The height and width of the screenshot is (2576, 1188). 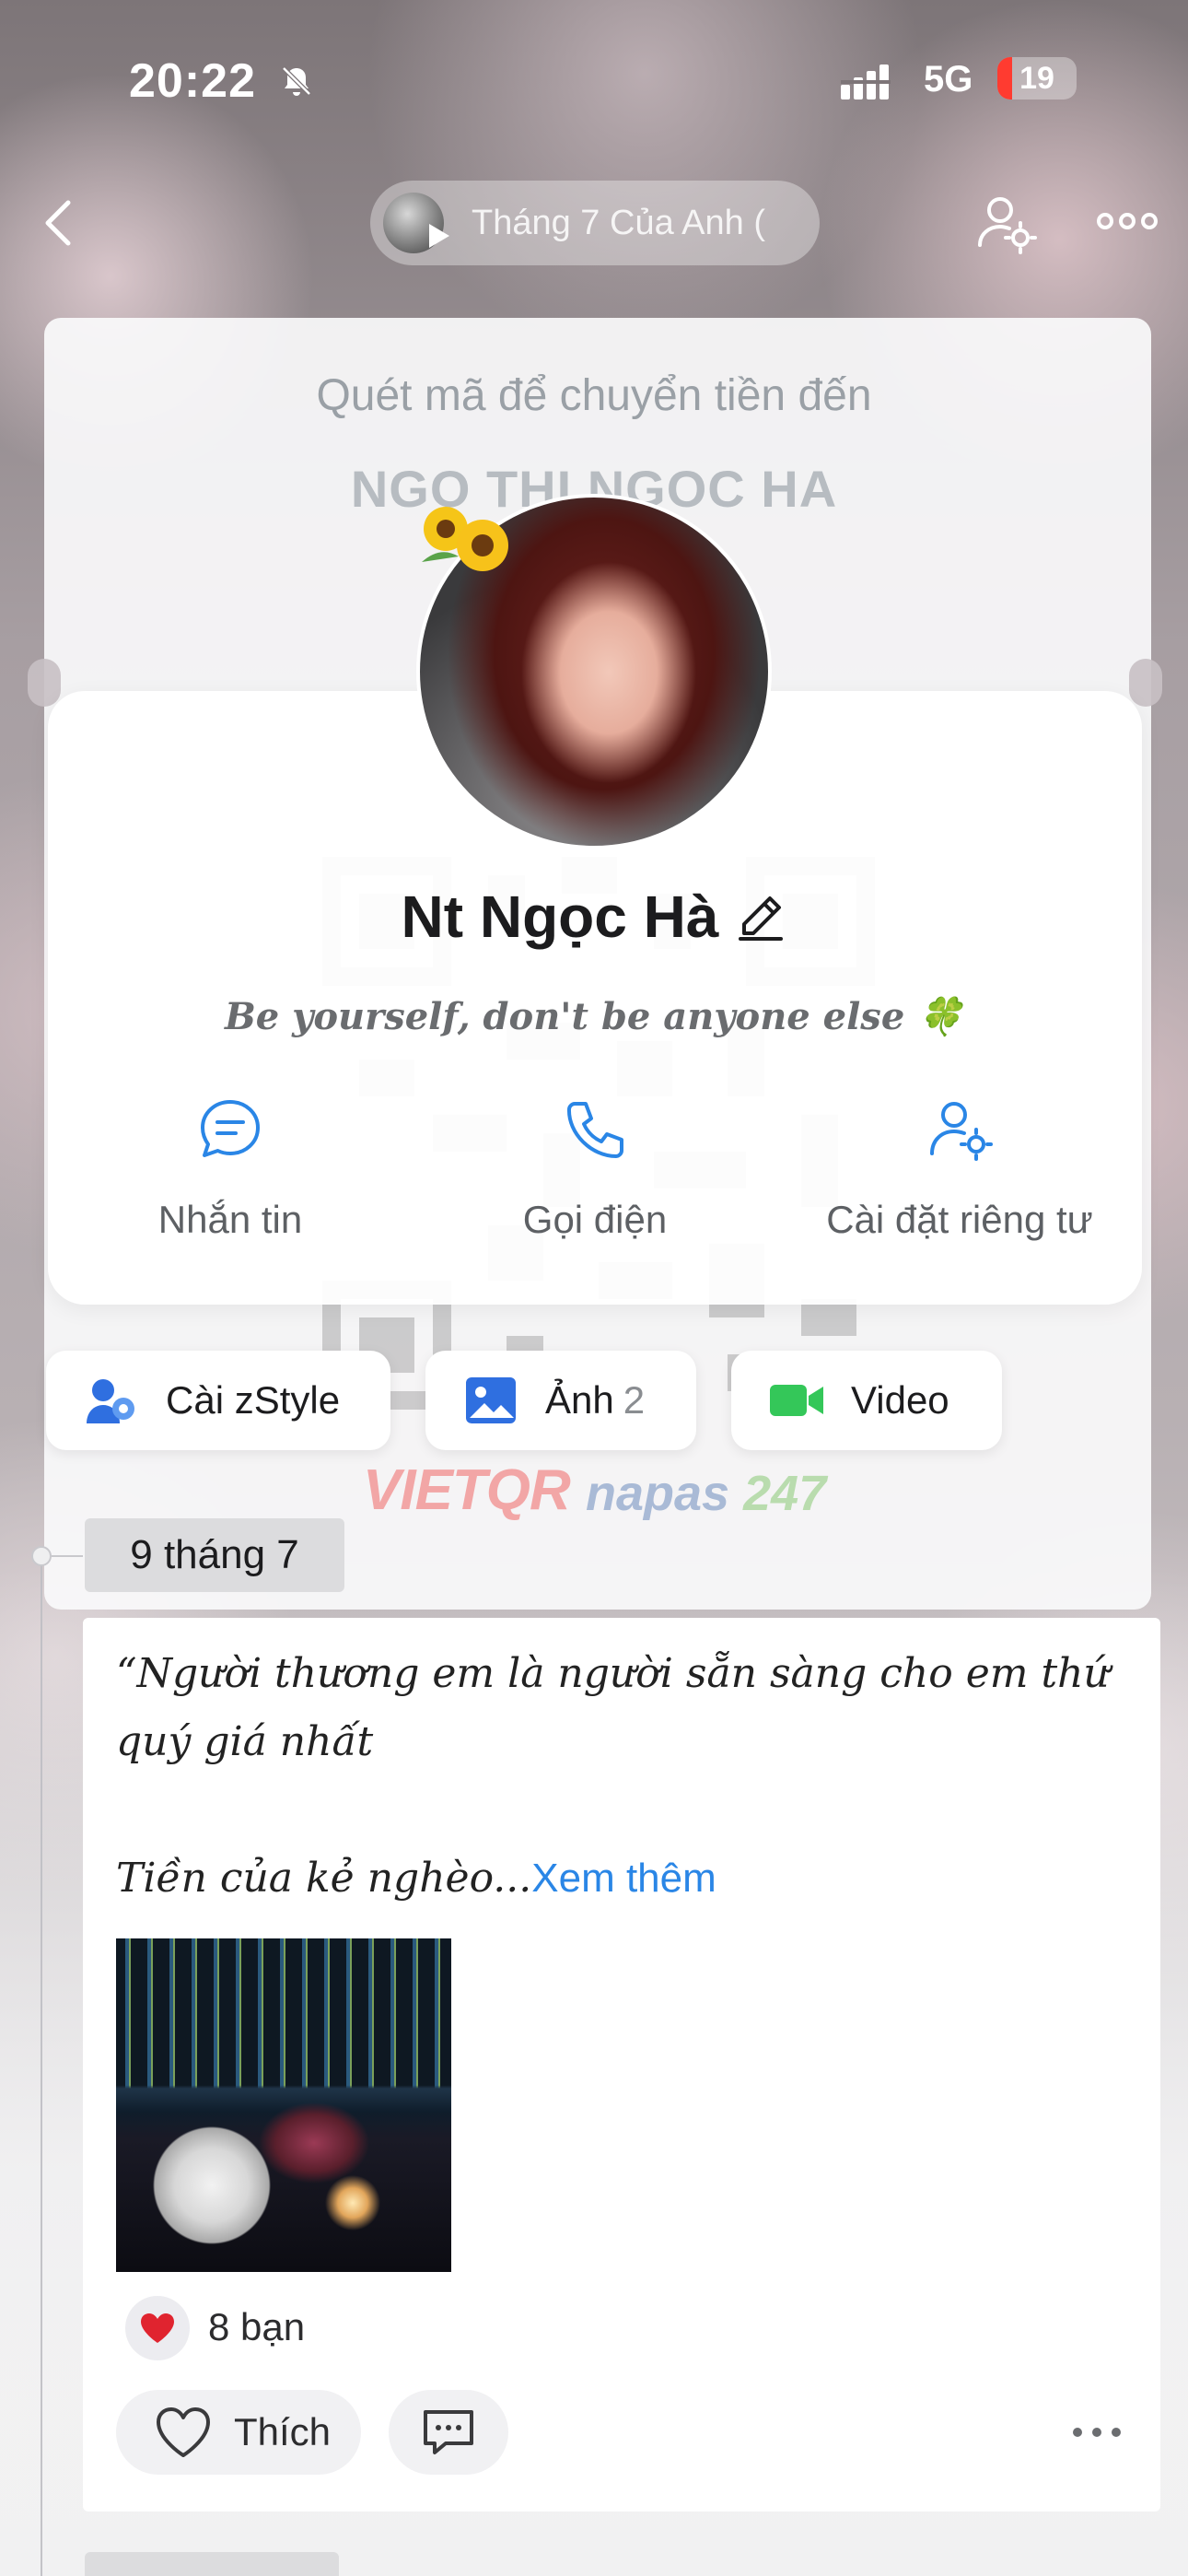 I want to click on battery-indicator: 19, so click(x=1037, y=78).